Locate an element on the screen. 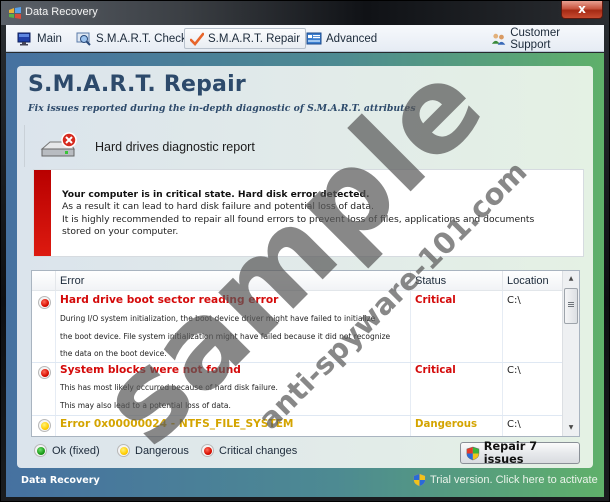 This screenshot has width=610, height=502. scroll-thumb is located at coordinates (571, 306).